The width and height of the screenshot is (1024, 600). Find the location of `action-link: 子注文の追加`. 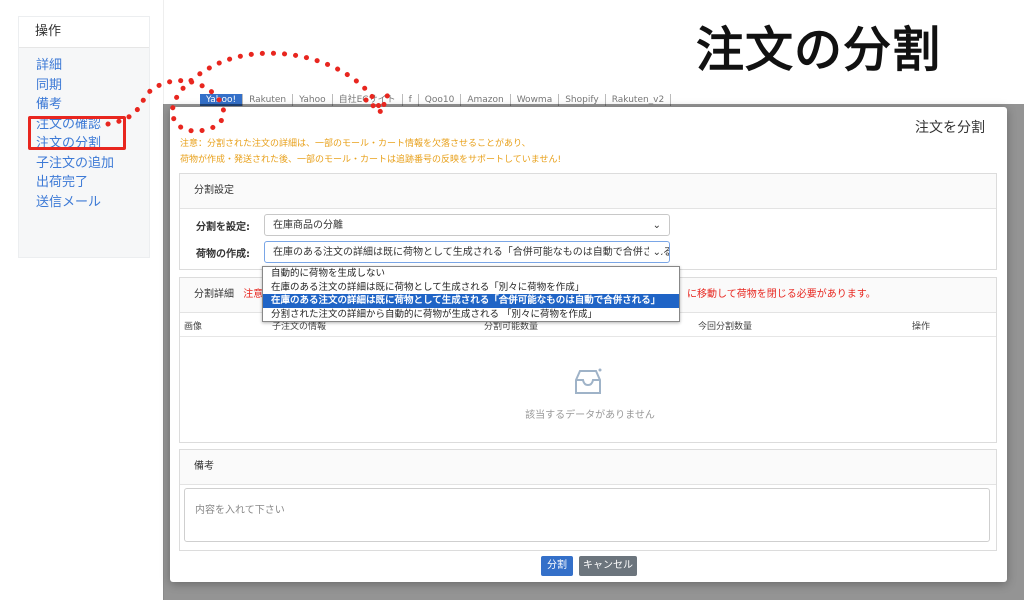

action-link: 子注文の追加 is located at coordinates (92, 164).